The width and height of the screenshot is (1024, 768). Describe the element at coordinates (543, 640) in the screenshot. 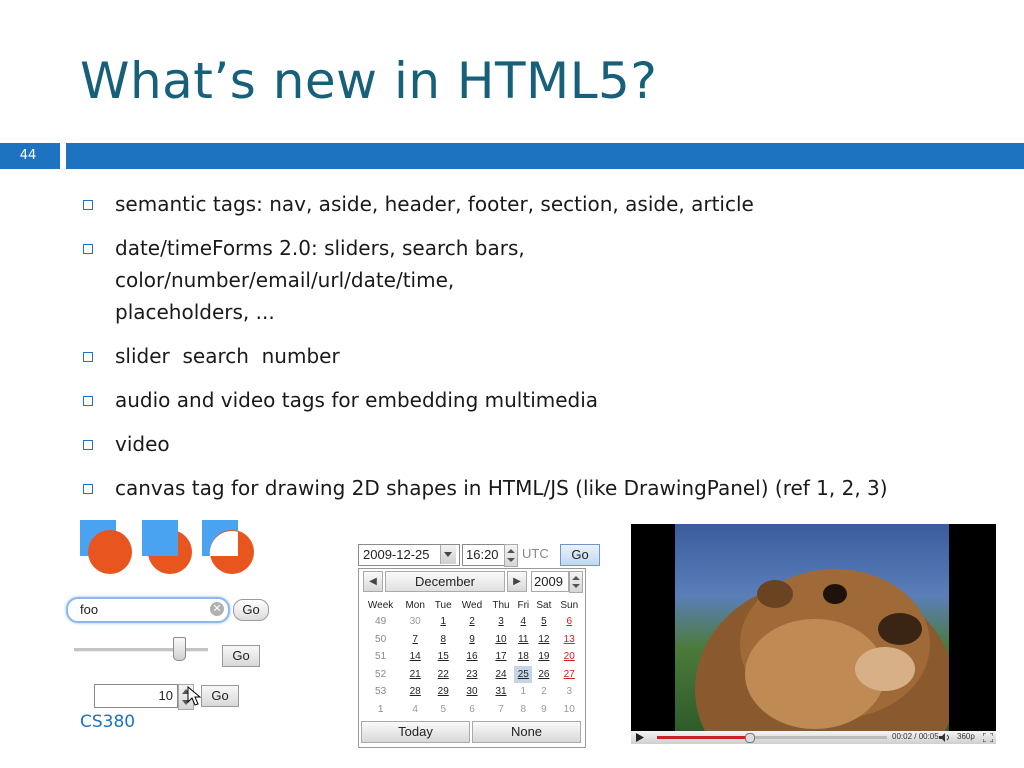

I see `calendar-day: 12` at that location.